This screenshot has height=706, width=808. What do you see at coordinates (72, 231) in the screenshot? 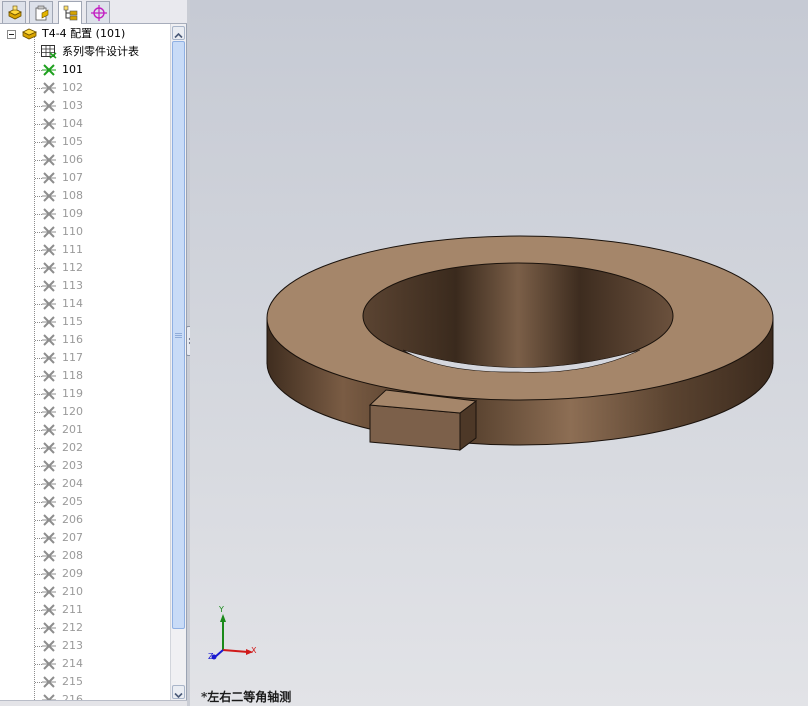
I see `config-label: 110` at bounding box center [72, 231].